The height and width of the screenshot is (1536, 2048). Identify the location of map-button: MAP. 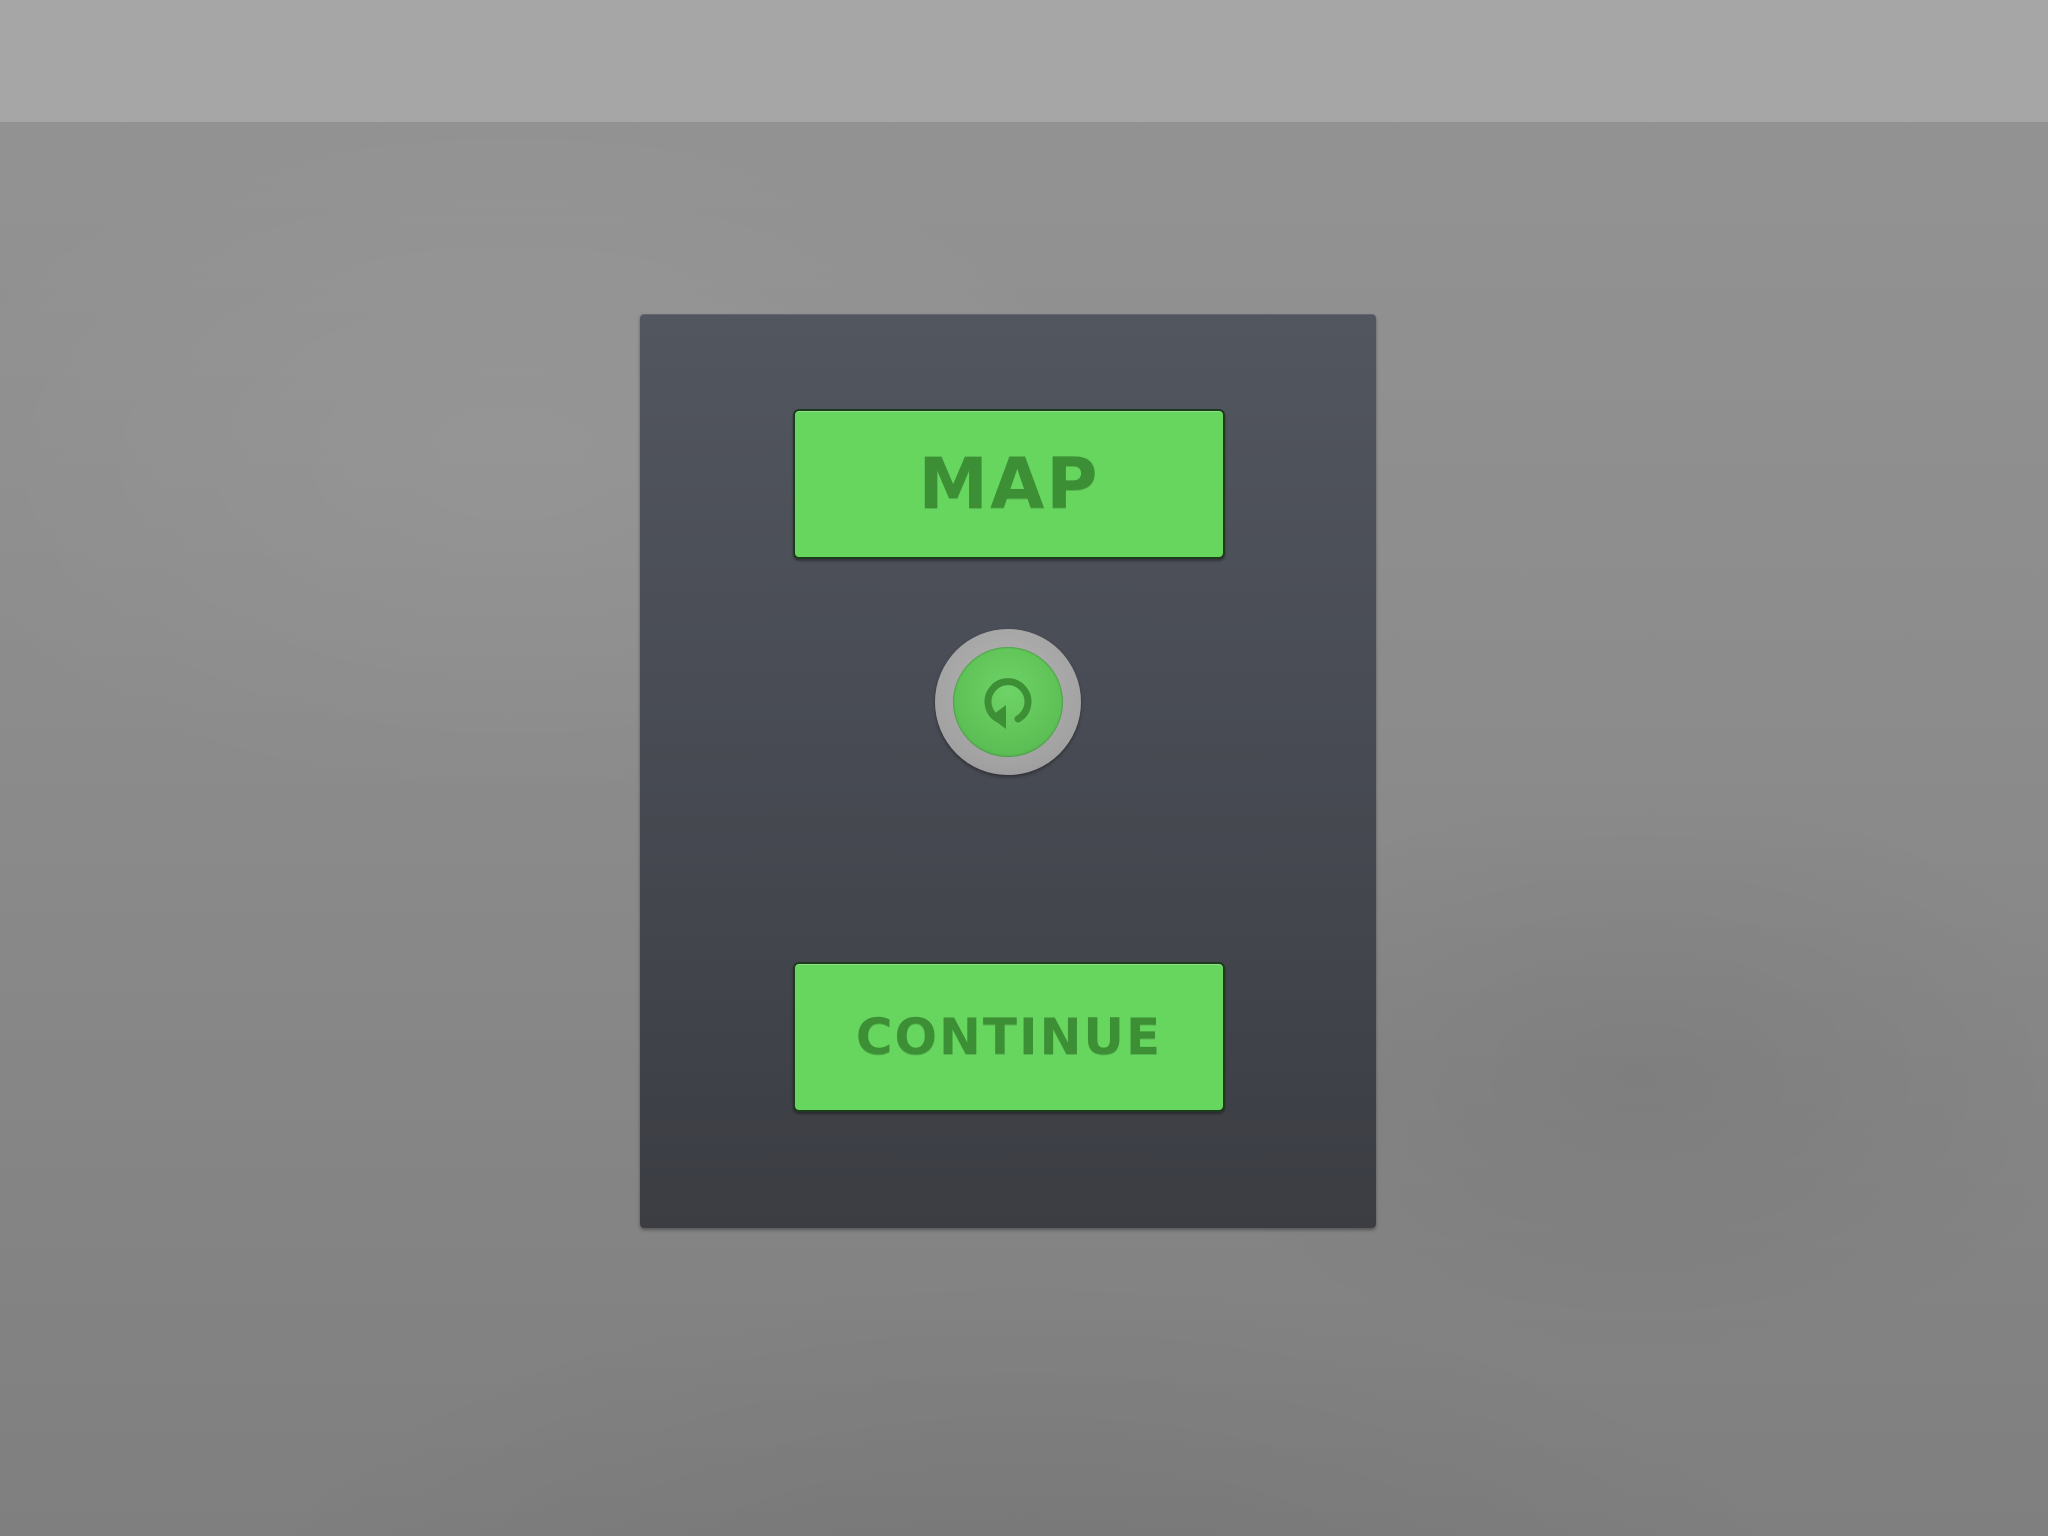
(1009, 484).